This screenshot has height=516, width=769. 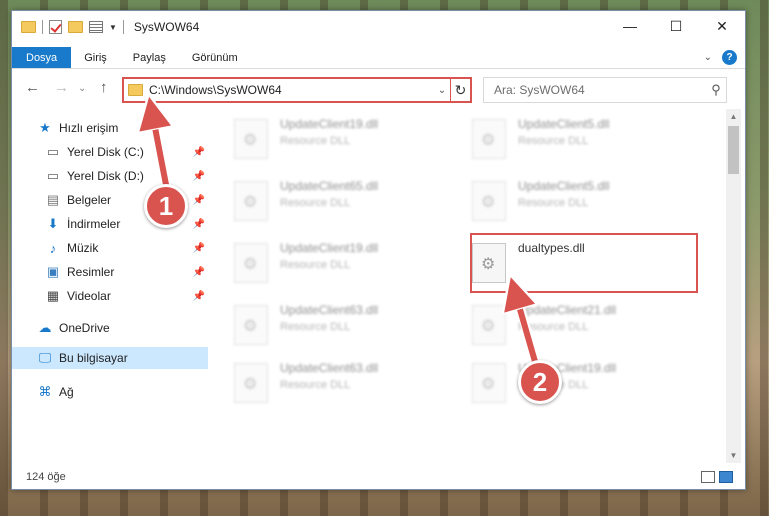 What do you see at coordinates (42, 57) in the screenshot?
I see `tab-file: Dosya` at bounding box center [42, 57].